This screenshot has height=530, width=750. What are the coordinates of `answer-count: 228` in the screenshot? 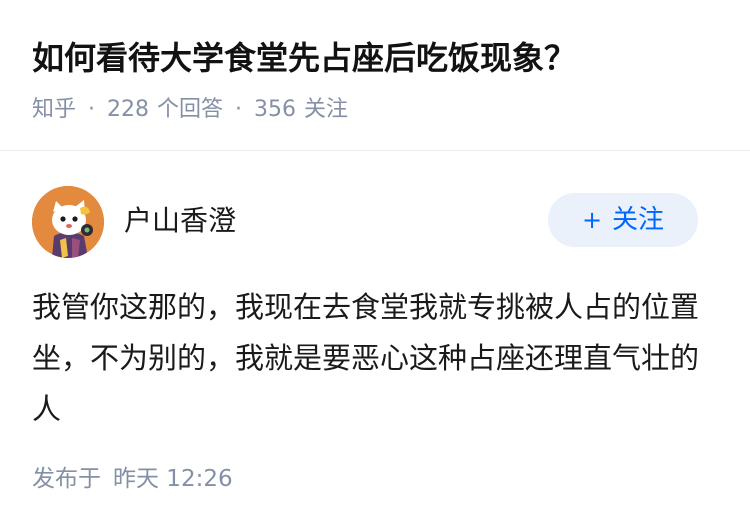 It's located at (128, 109).